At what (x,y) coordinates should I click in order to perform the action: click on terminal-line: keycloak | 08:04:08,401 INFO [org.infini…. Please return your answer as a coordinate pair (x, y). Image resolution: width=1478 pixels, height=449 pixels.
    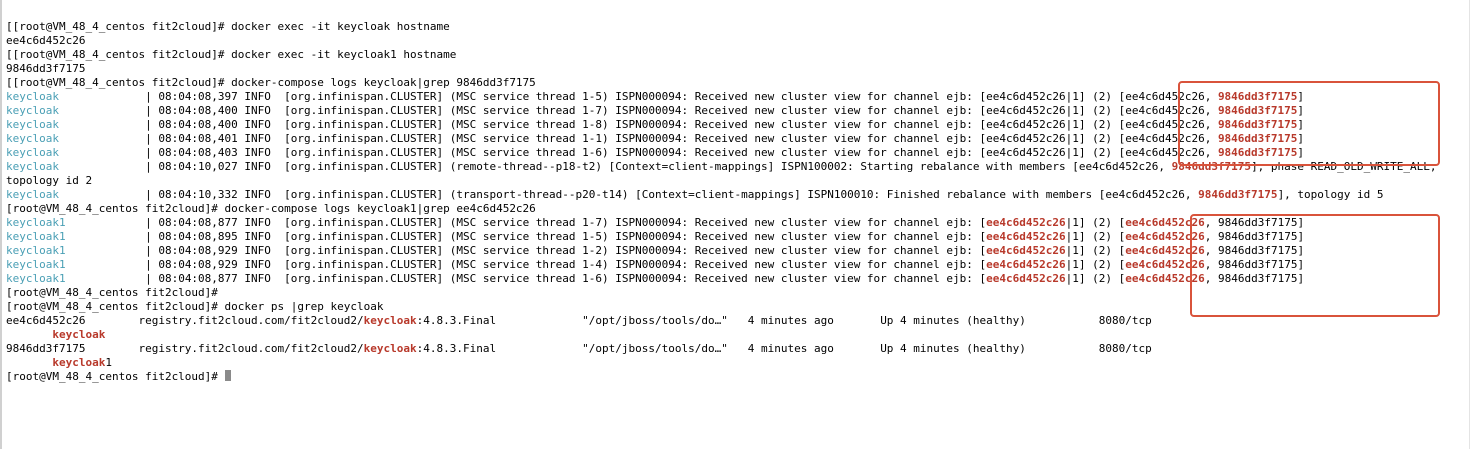
    Looking at the image, I should click on (742, 139).